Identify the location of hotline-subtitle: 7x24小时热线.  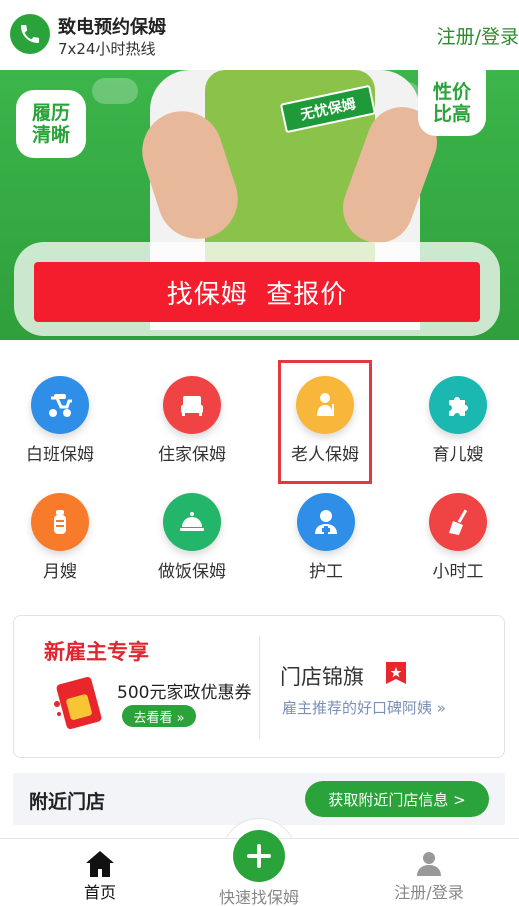
(107, 49).